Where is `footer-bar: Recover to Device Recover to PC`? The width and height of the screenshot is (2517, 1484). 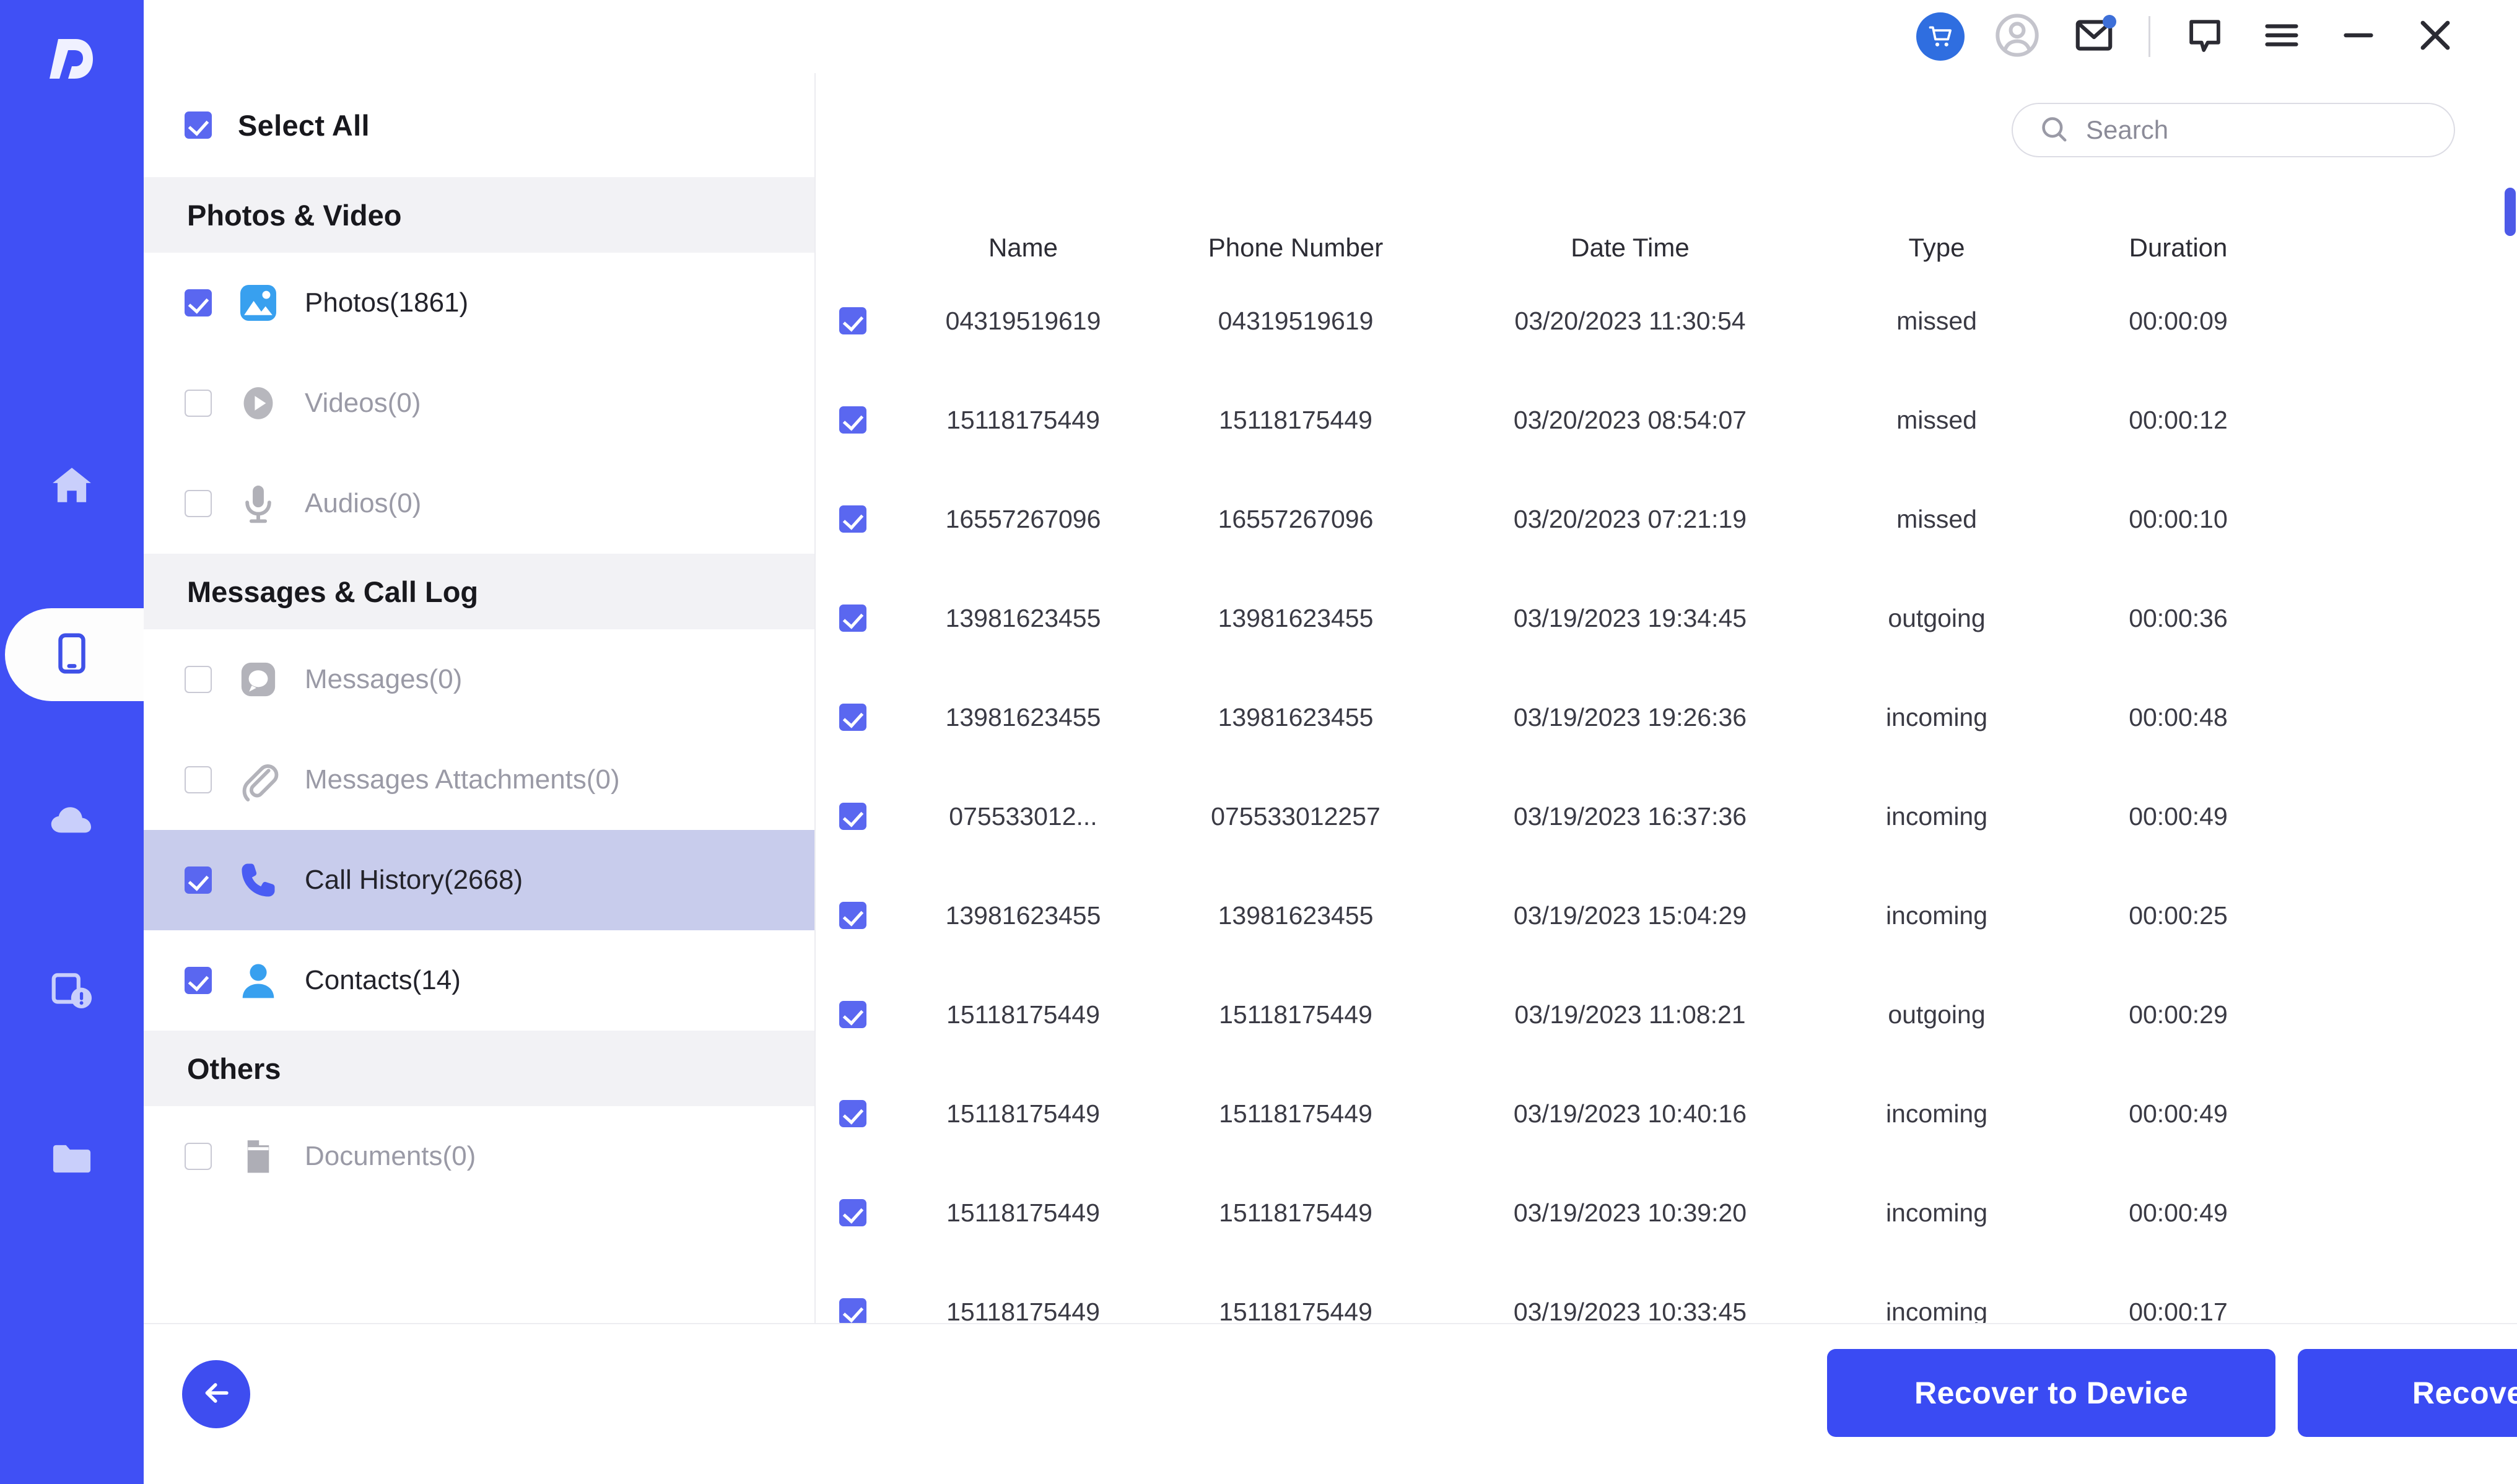 footer-bar: Recover to Device Recover to PC is located at coordinates (1330, 1403).